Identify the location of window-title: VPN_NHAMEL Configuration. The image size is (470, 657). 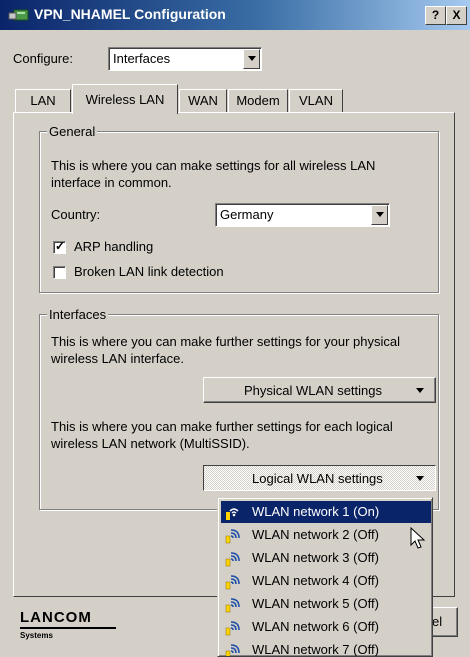
(130, 14).